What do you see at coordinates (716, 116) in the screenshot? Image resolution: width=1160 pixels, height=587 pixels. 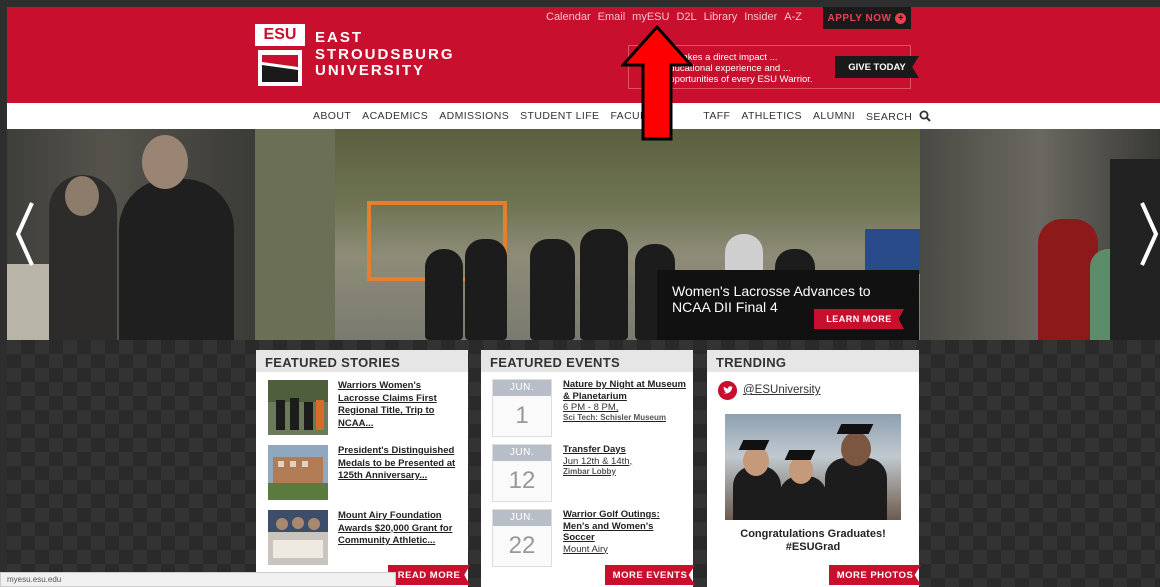 I see `nav-staff: TAFF` at bounding box center [716, 116].